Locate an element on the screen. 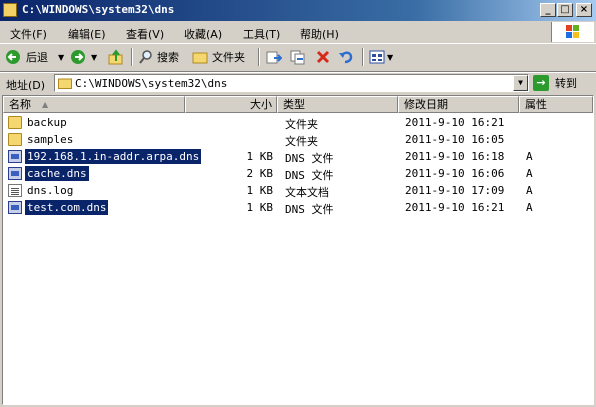  file-row: backup 文件夹 2011-9-10 16:21 is located at coordinates (298, 122).